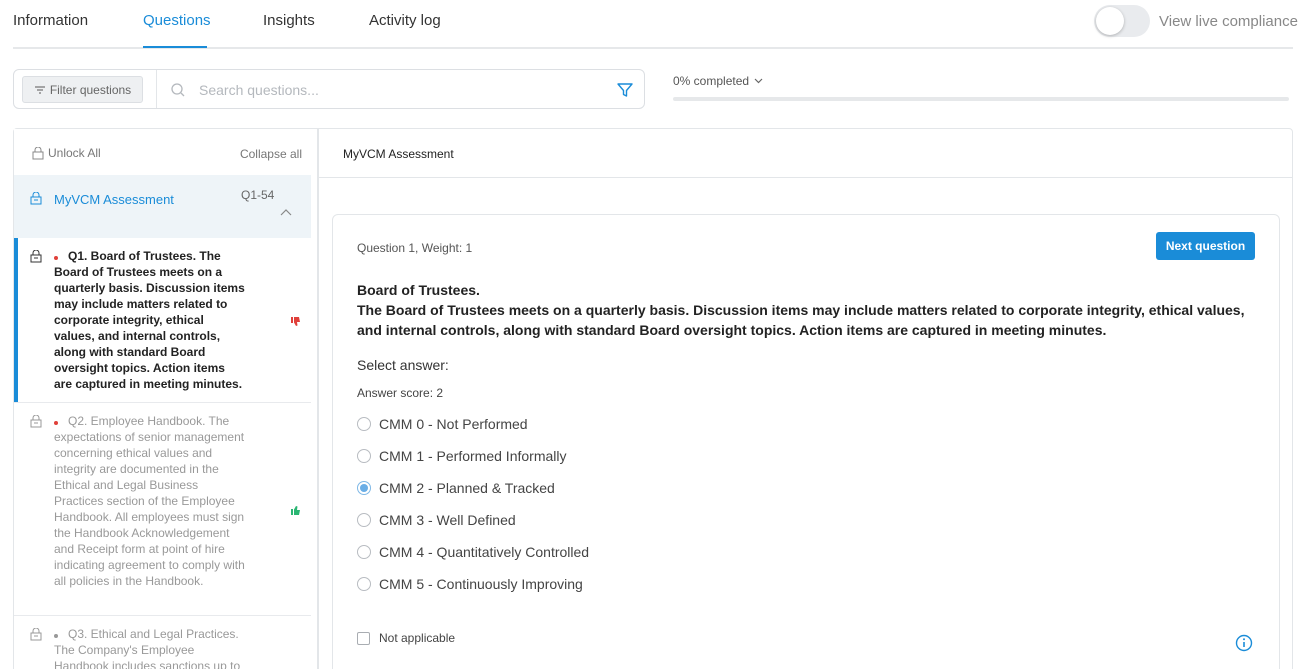 The image size is (1313, 669). Describe the element at coordinates (295, 321) in the screenshot. I see `thumbs-down-icon` at that location.